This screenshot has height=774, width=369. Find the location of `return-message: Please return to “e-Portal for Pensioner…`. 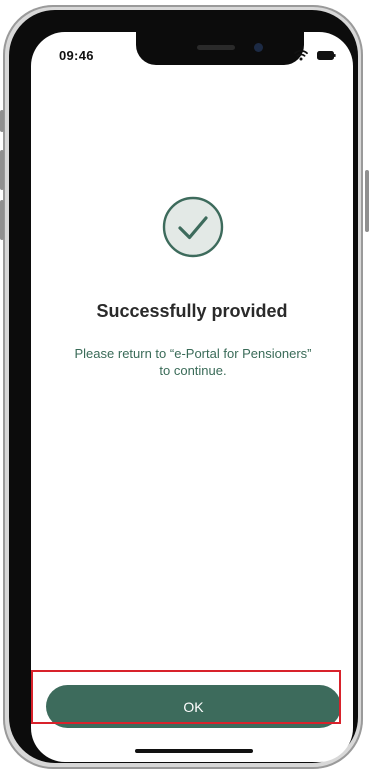

return-message: Please return to “e-Portal for Pensioner… is located at coordinates (193, 362).